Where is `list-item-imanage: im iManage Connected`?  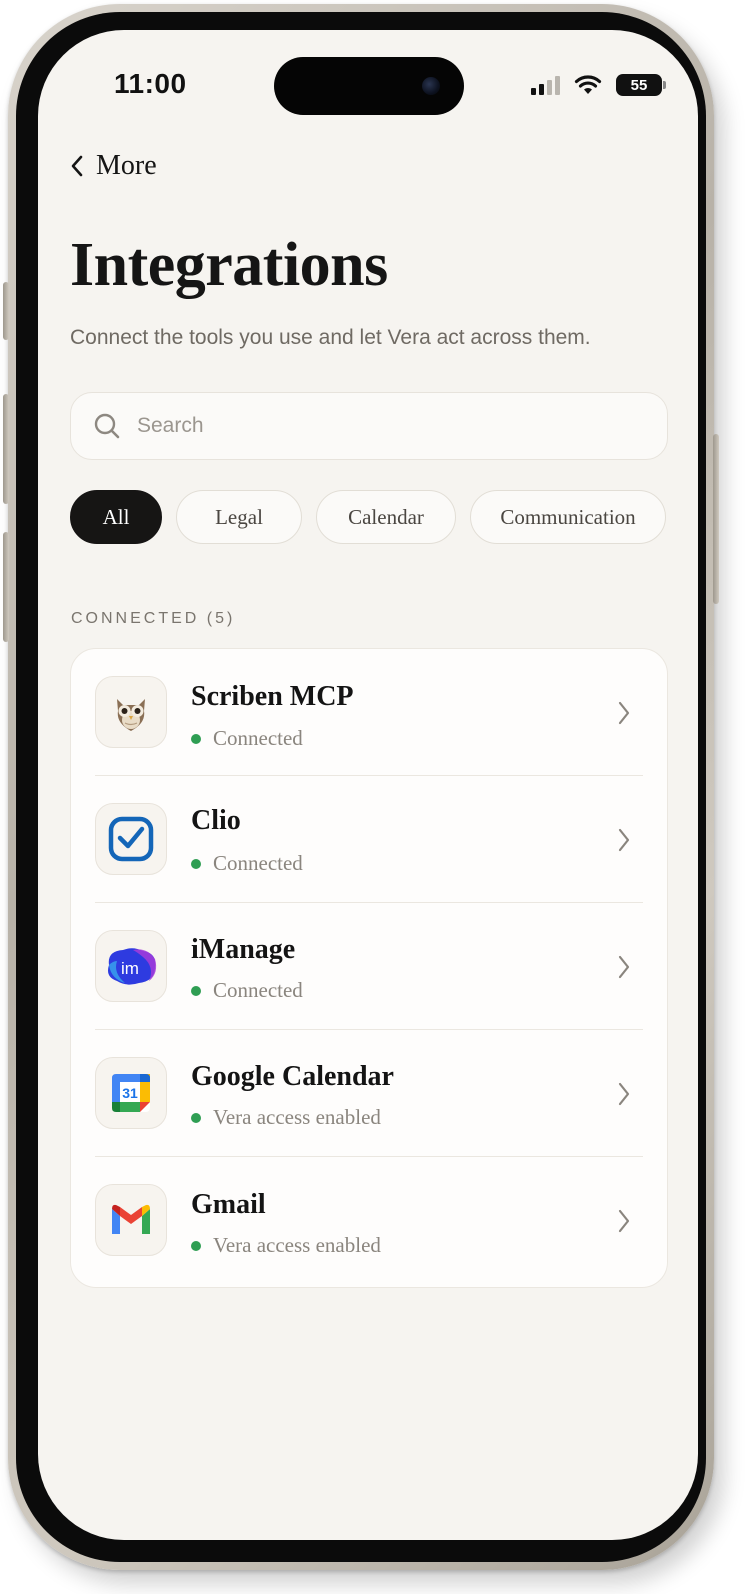
list-item-imanage: im iManage Connected is located at coordinates (369, 966).